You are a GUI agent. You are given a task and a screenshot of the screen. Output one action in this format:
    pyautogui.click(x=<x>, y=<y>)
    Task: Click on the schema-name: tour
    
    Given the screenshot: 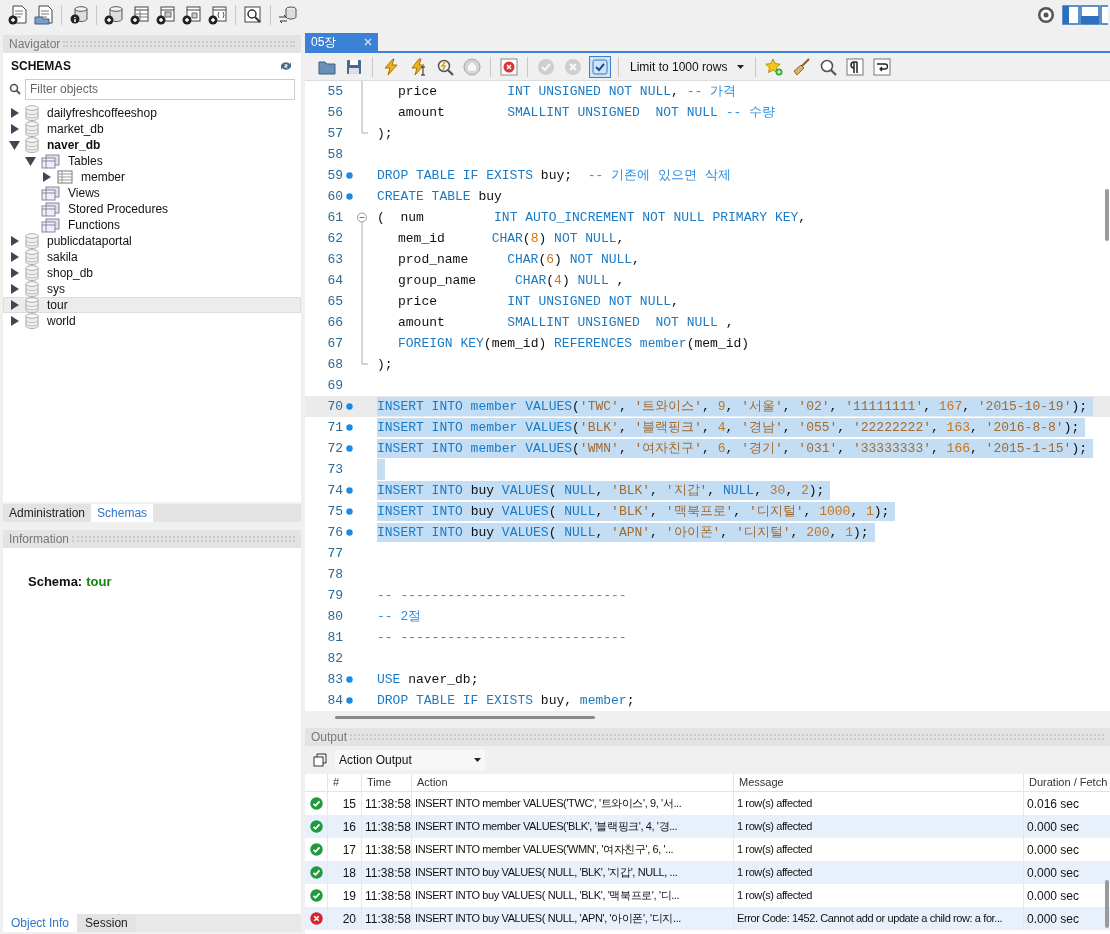 What is the action you would take?
    pyautogui.click(x=99, y=582)
    